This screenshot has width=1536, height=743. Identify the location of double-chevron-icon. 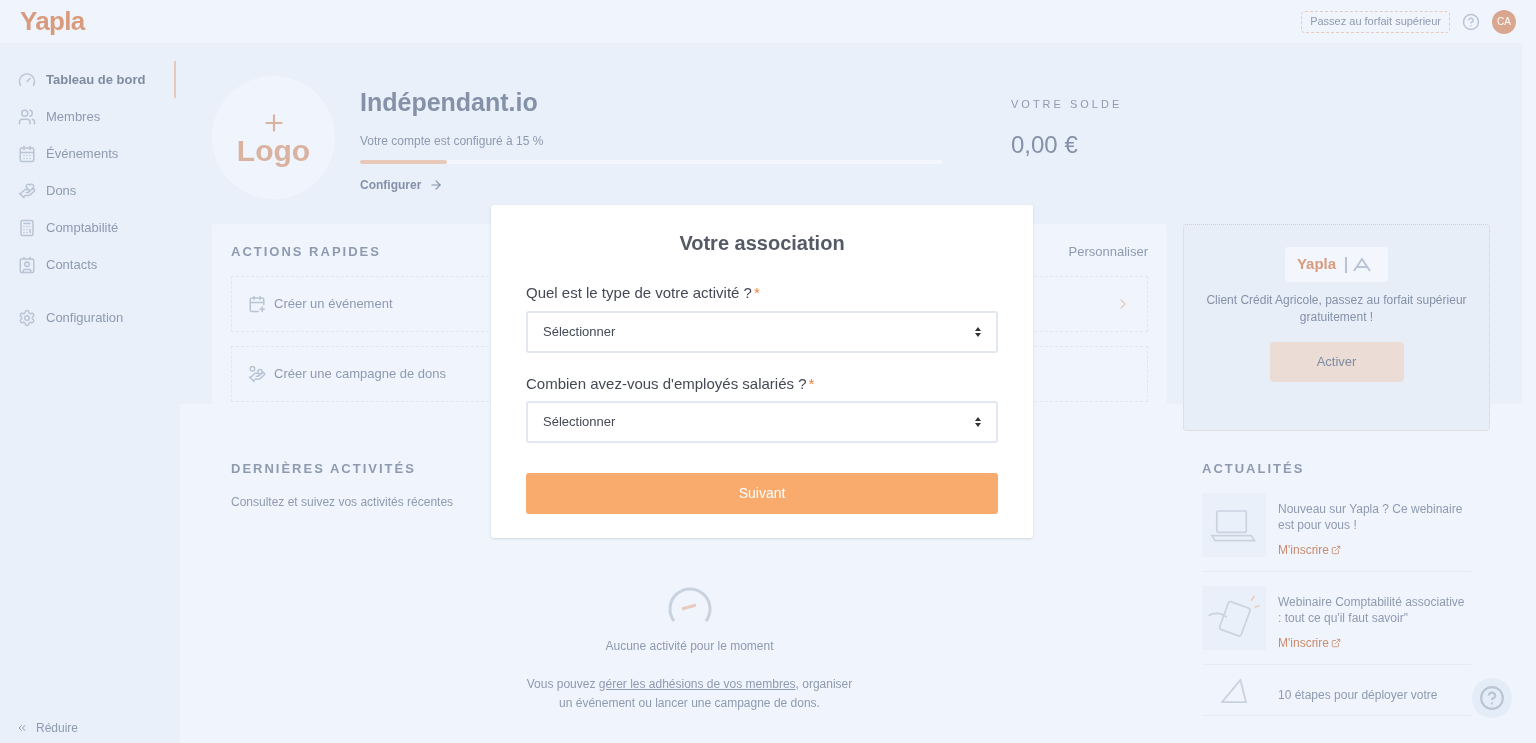
(22, 728).